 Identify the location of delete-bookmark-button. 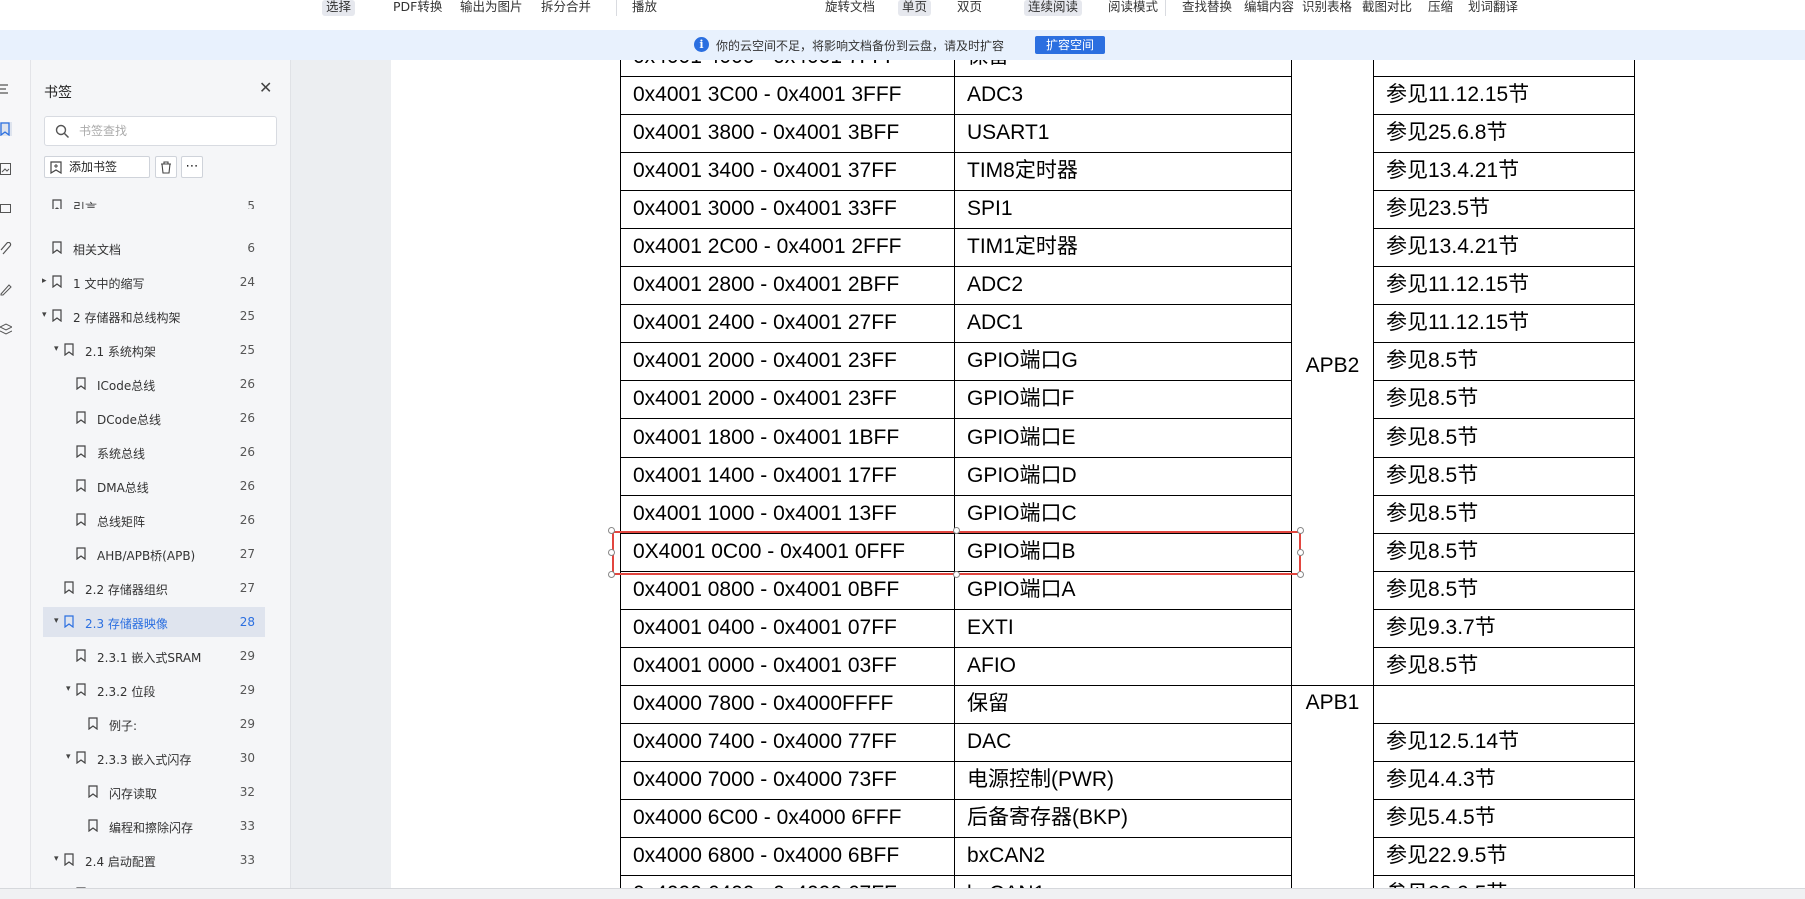
(166, 167).